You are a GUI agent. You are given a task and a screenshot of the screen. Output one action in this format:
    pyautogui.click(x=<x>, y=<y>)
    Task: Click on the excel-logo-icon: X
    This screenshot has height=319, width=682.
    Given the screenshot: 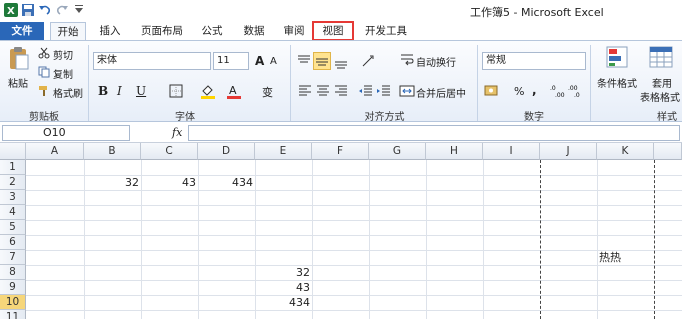 What is the action you would take?
    pyautogui.click(x=11, y=10)
    